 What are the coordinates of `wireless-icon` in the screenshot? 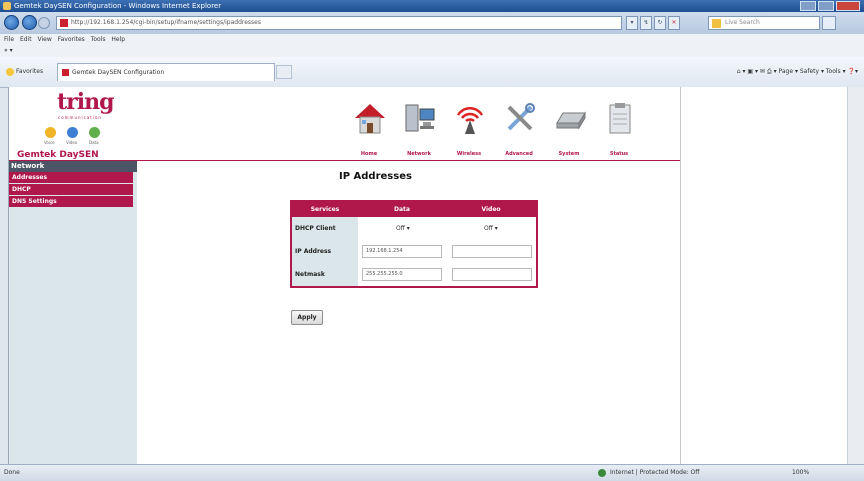 It's located at (470, 120).